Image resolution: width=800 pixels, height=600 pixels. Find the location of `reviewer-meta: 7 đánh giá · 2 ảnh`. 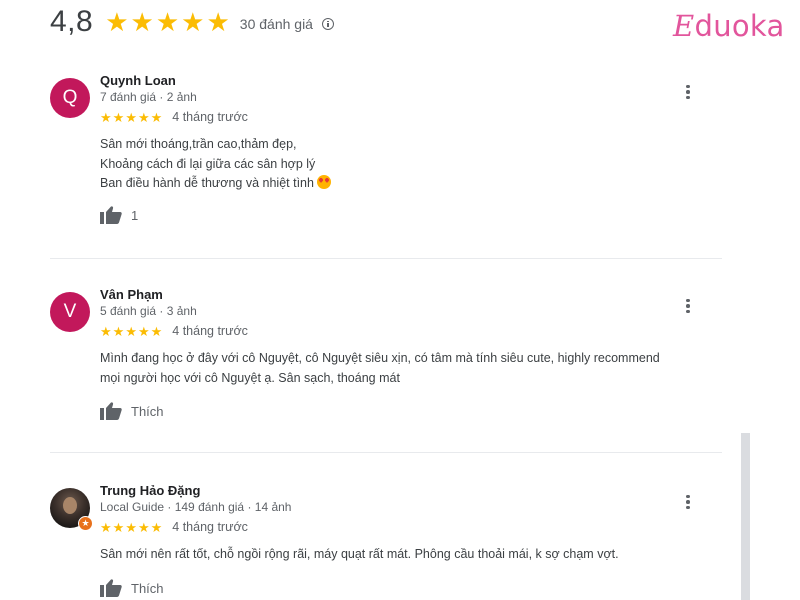

reviewer-meta: 7 đánh giá · 2 ảnh is located at coordinates (148, 97).